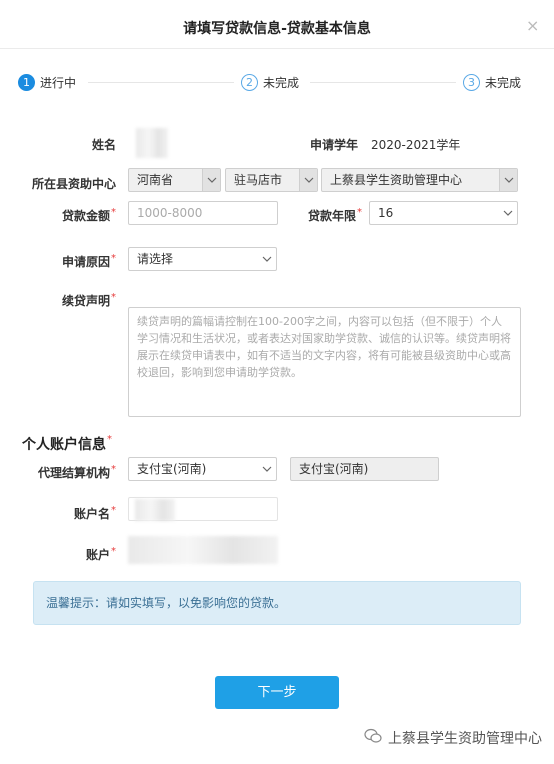  I want to click on watermark: 上蔡县学生资助管理中心, so click(453, 738).